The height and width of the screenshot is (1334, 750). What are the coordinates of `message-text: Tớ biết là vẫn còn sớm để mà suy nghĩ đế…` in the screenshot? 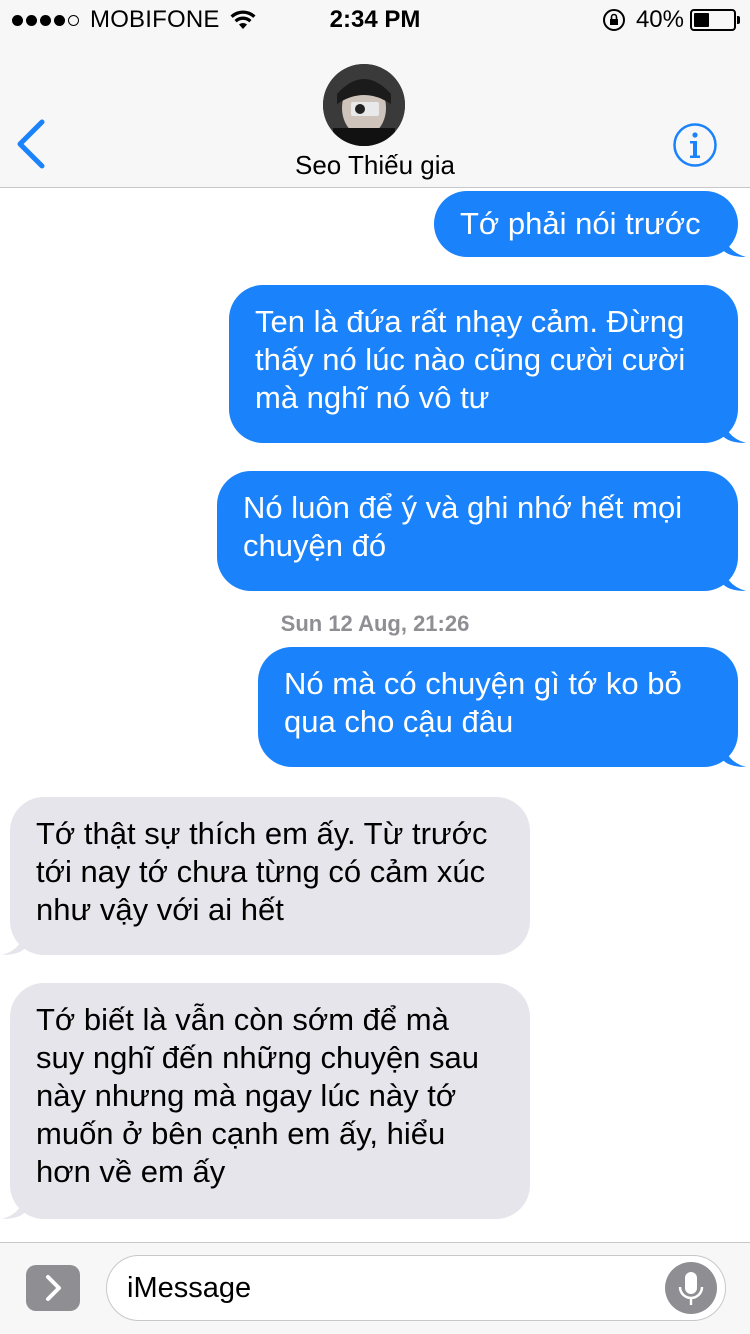 It's located at (258, 1095).